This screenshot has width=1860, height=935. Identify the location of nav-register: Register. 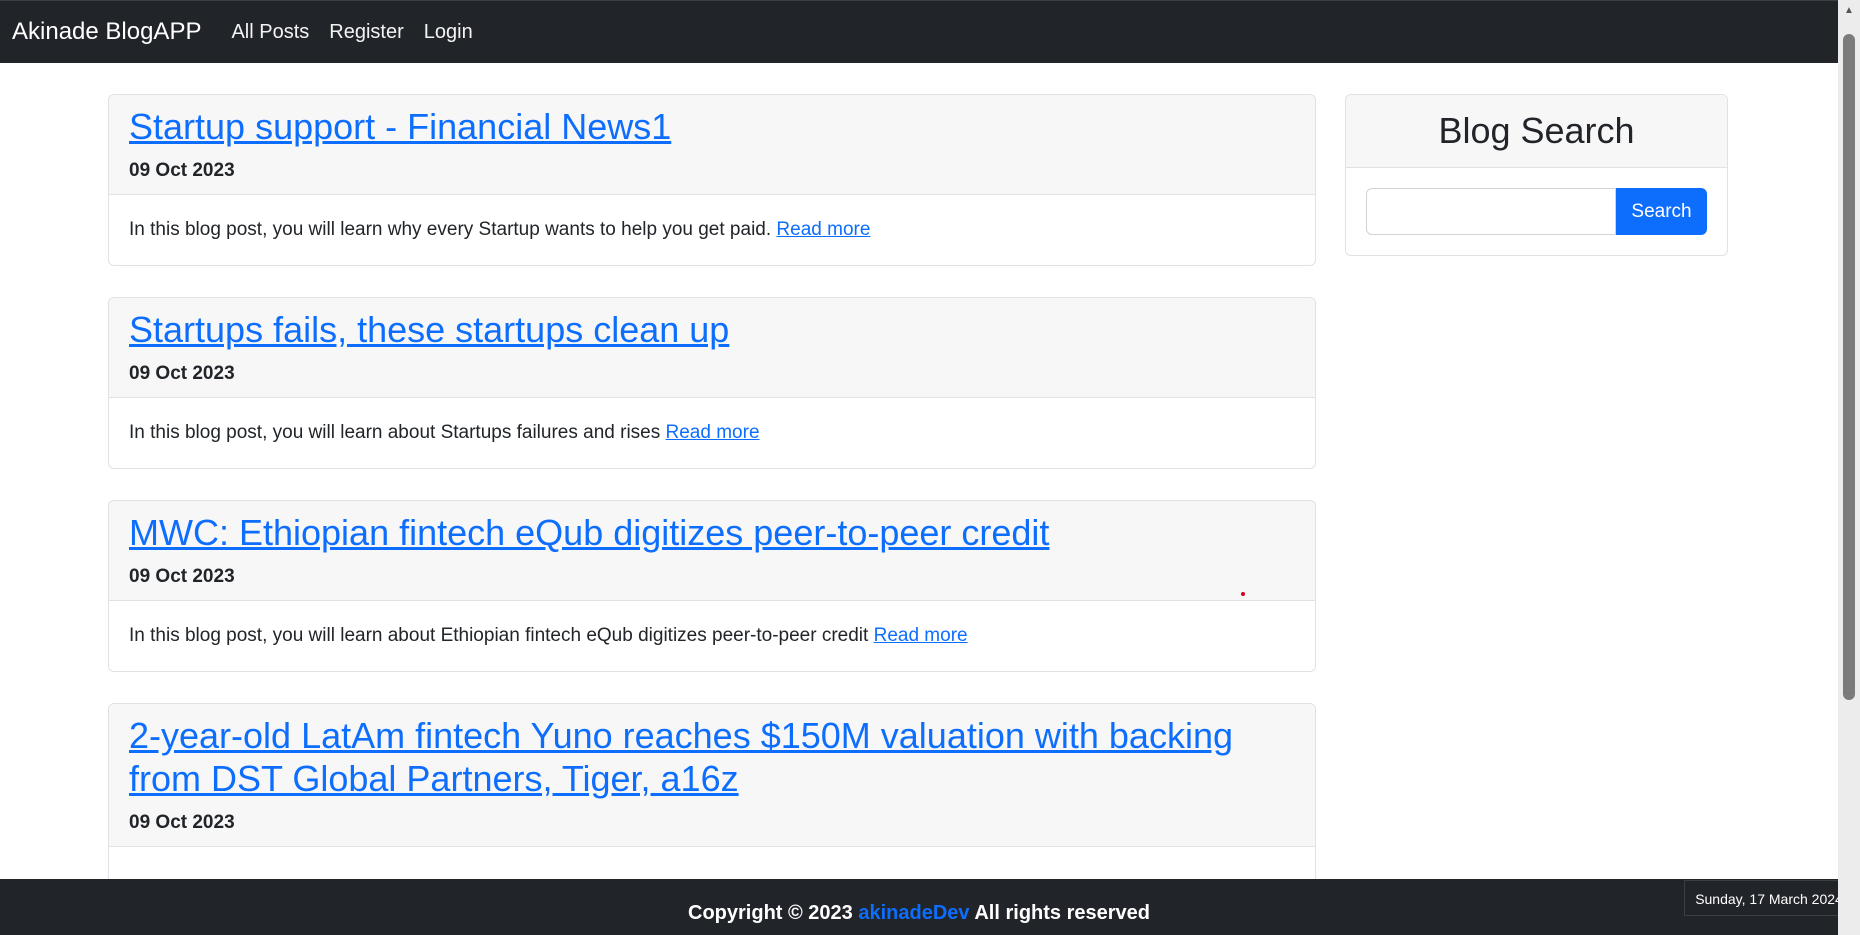
(366, 32).